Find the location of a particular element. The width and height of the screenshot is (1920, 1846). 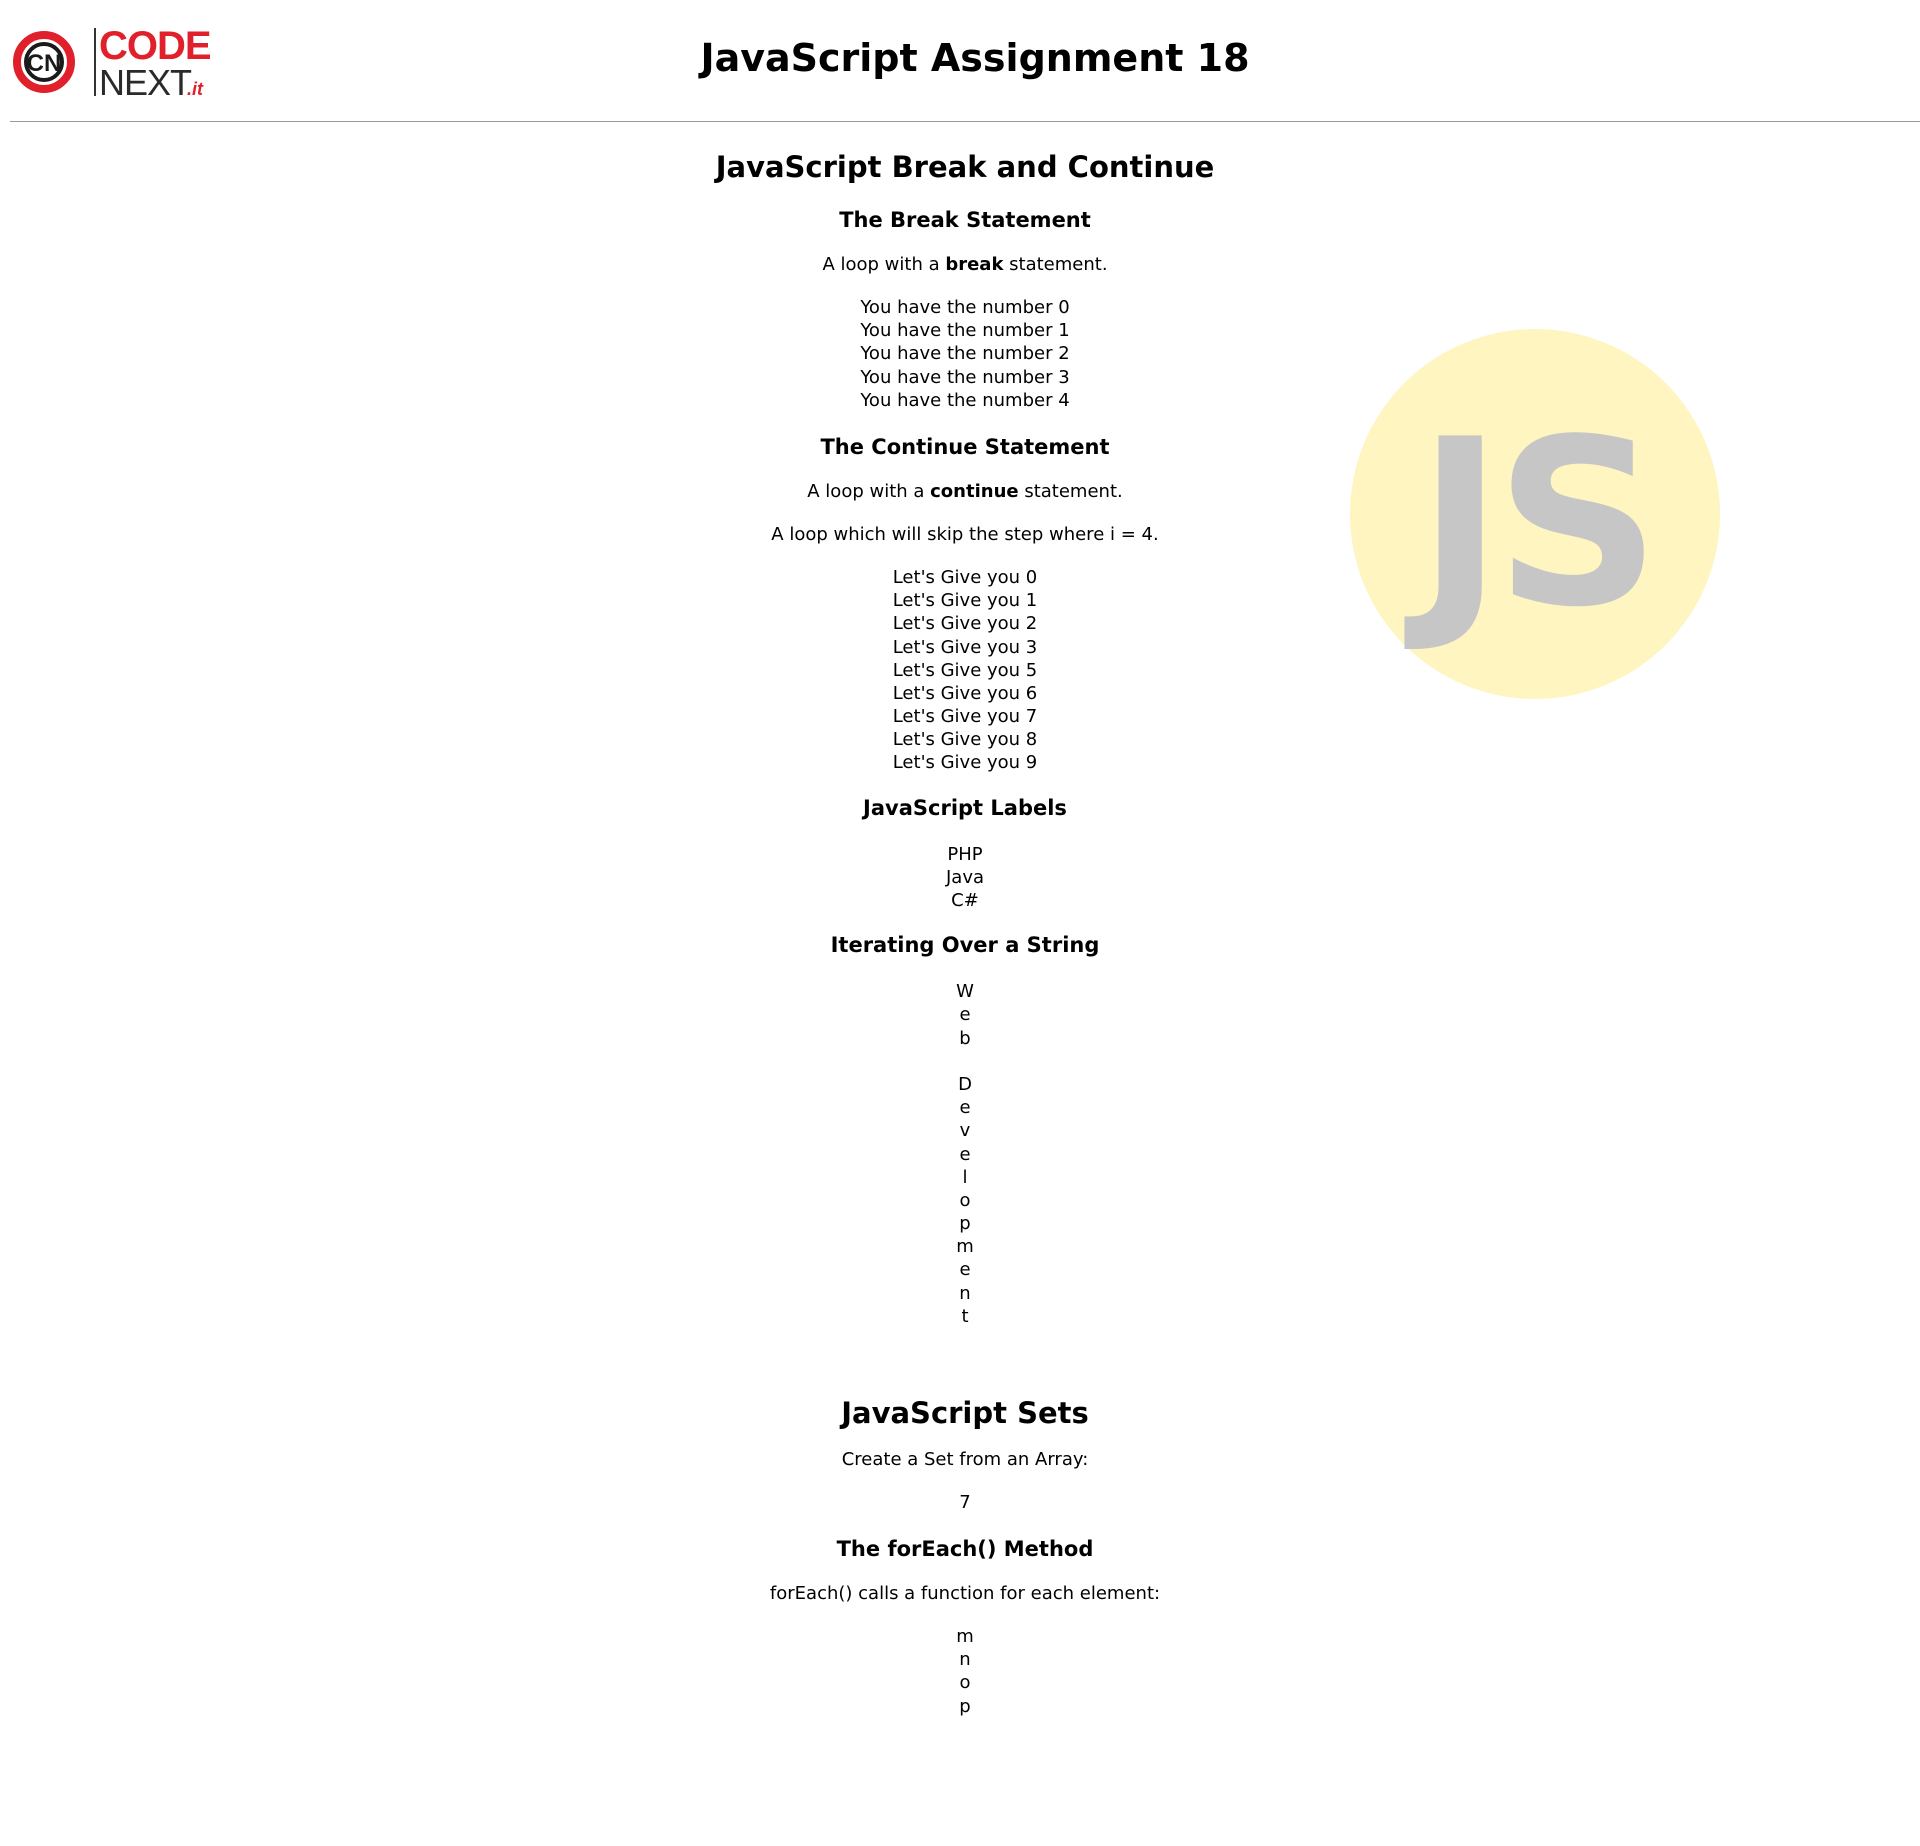

break-output-line: You have the number 1 is located at coordinates (965, 331).